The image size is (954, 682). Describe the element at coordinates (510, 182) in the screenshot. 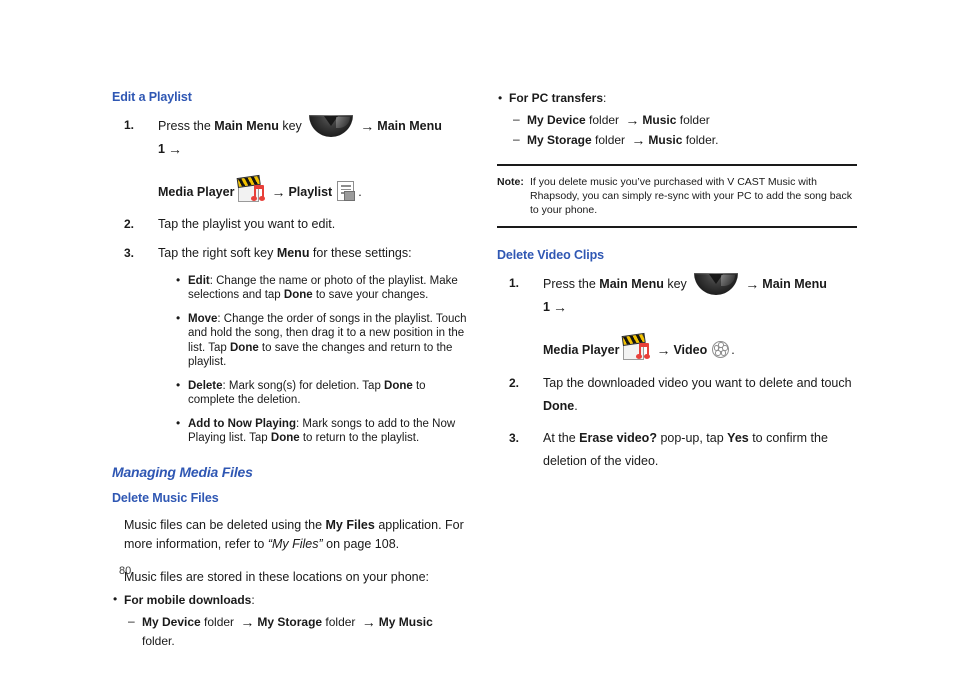

I see `note-label: Note:` at that location.